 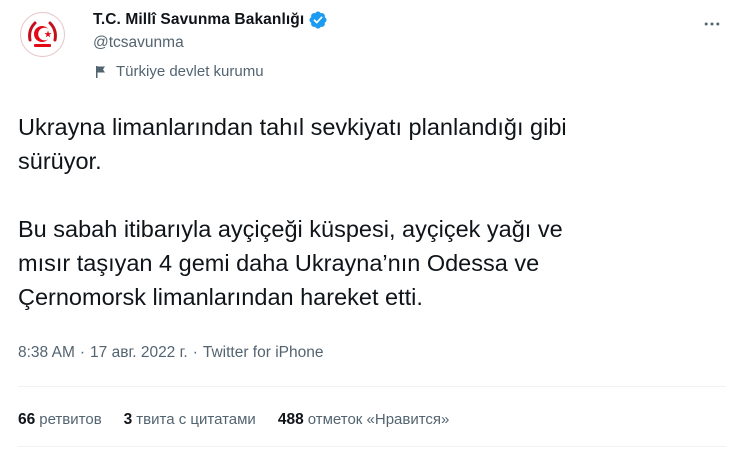 I want to click on more-button, so click(x=712, y=24).